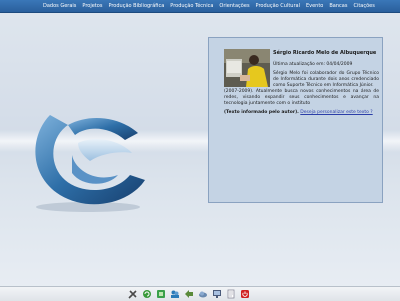 The height and width of the screenshot is (301, 400). What do you see at coordinates (247, 68) in the screenshot?
I see `profile-photo` at bounding box center [247, 68].